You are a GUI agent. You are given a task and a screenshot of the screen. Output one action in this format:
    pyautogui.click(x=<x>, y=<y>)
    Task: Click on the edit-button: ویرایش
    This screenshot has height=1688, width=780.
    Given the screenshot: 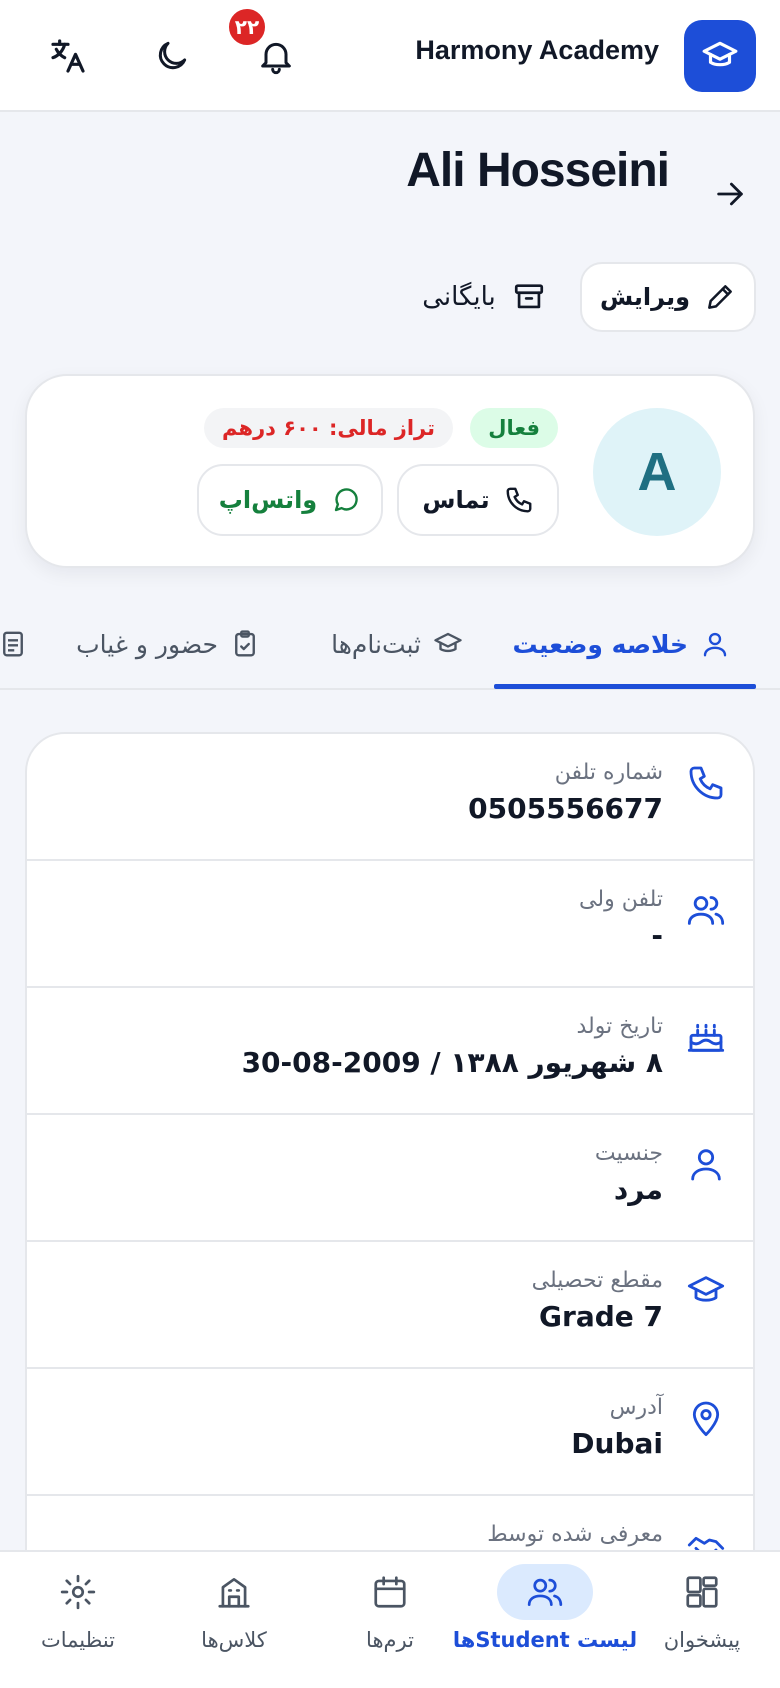 What is the action you would take?
    pyautogui.click(x=668, y=297)
    